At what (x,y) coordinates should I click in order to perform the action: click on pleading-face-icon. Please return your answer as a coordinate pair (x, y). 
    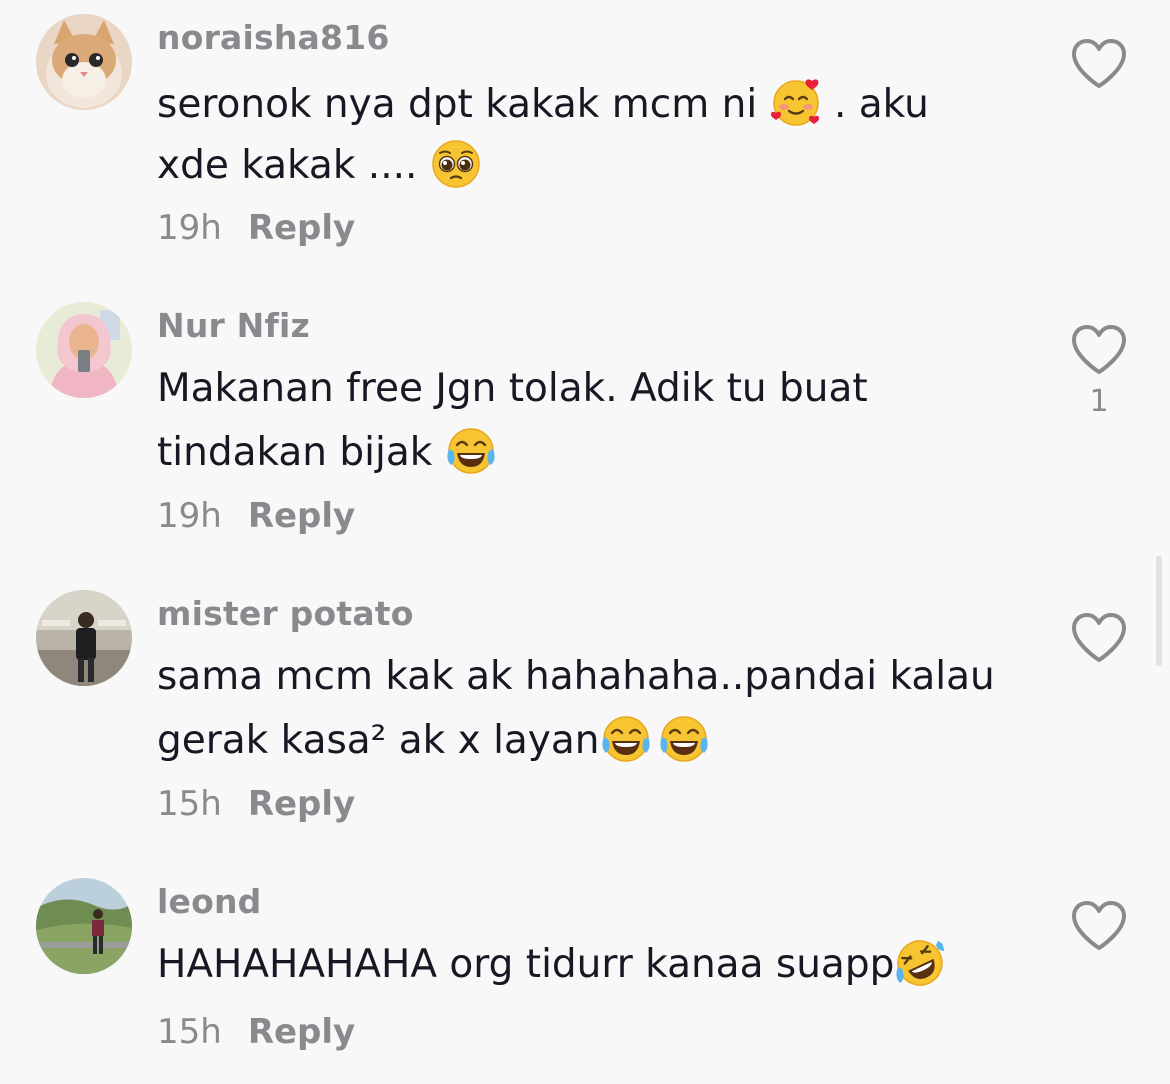
    Looking at the image, I should click on (456, 164).